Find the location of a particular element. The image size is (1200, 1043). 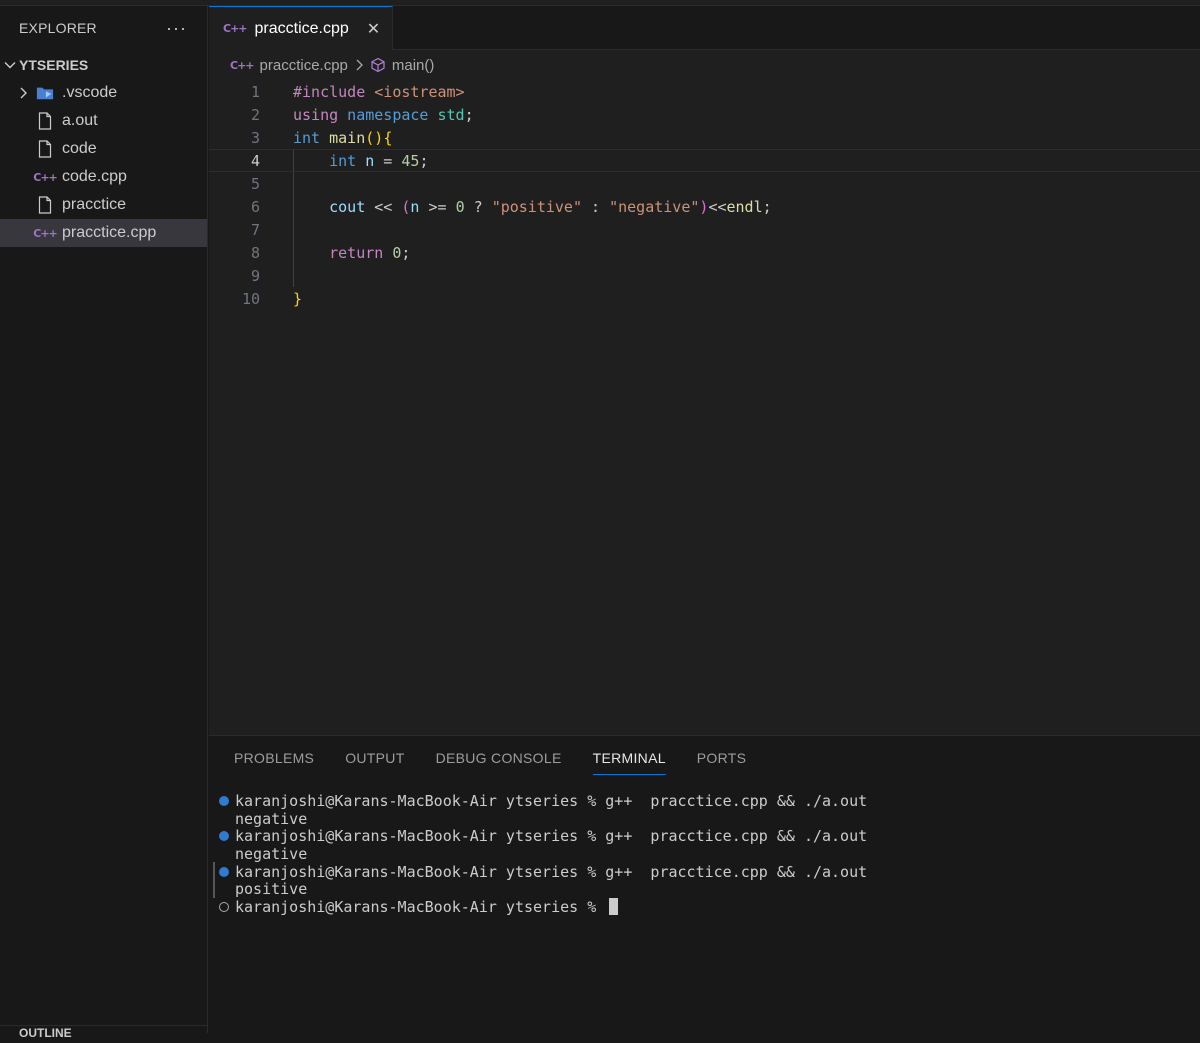

line-number: 7 is located at coordinates (255, 229).